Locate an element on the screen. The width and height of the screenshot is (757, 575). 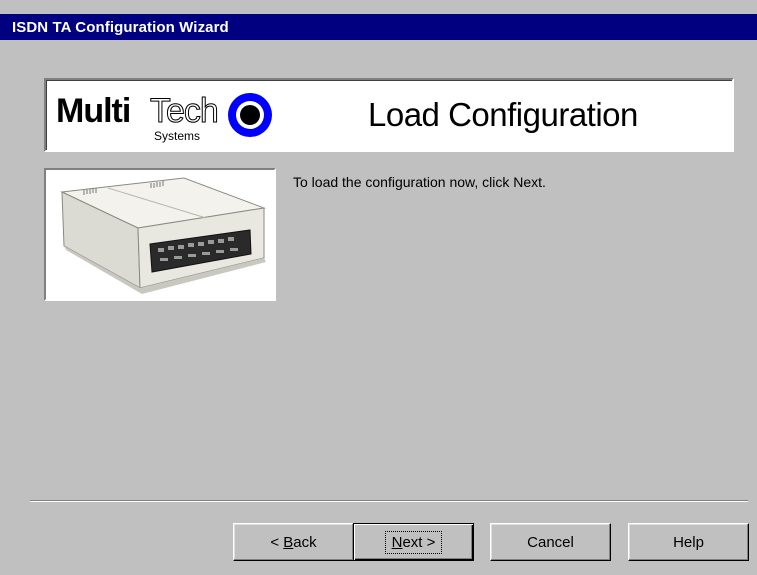
next-button-label: Next > is located at coordinates (413, 542).